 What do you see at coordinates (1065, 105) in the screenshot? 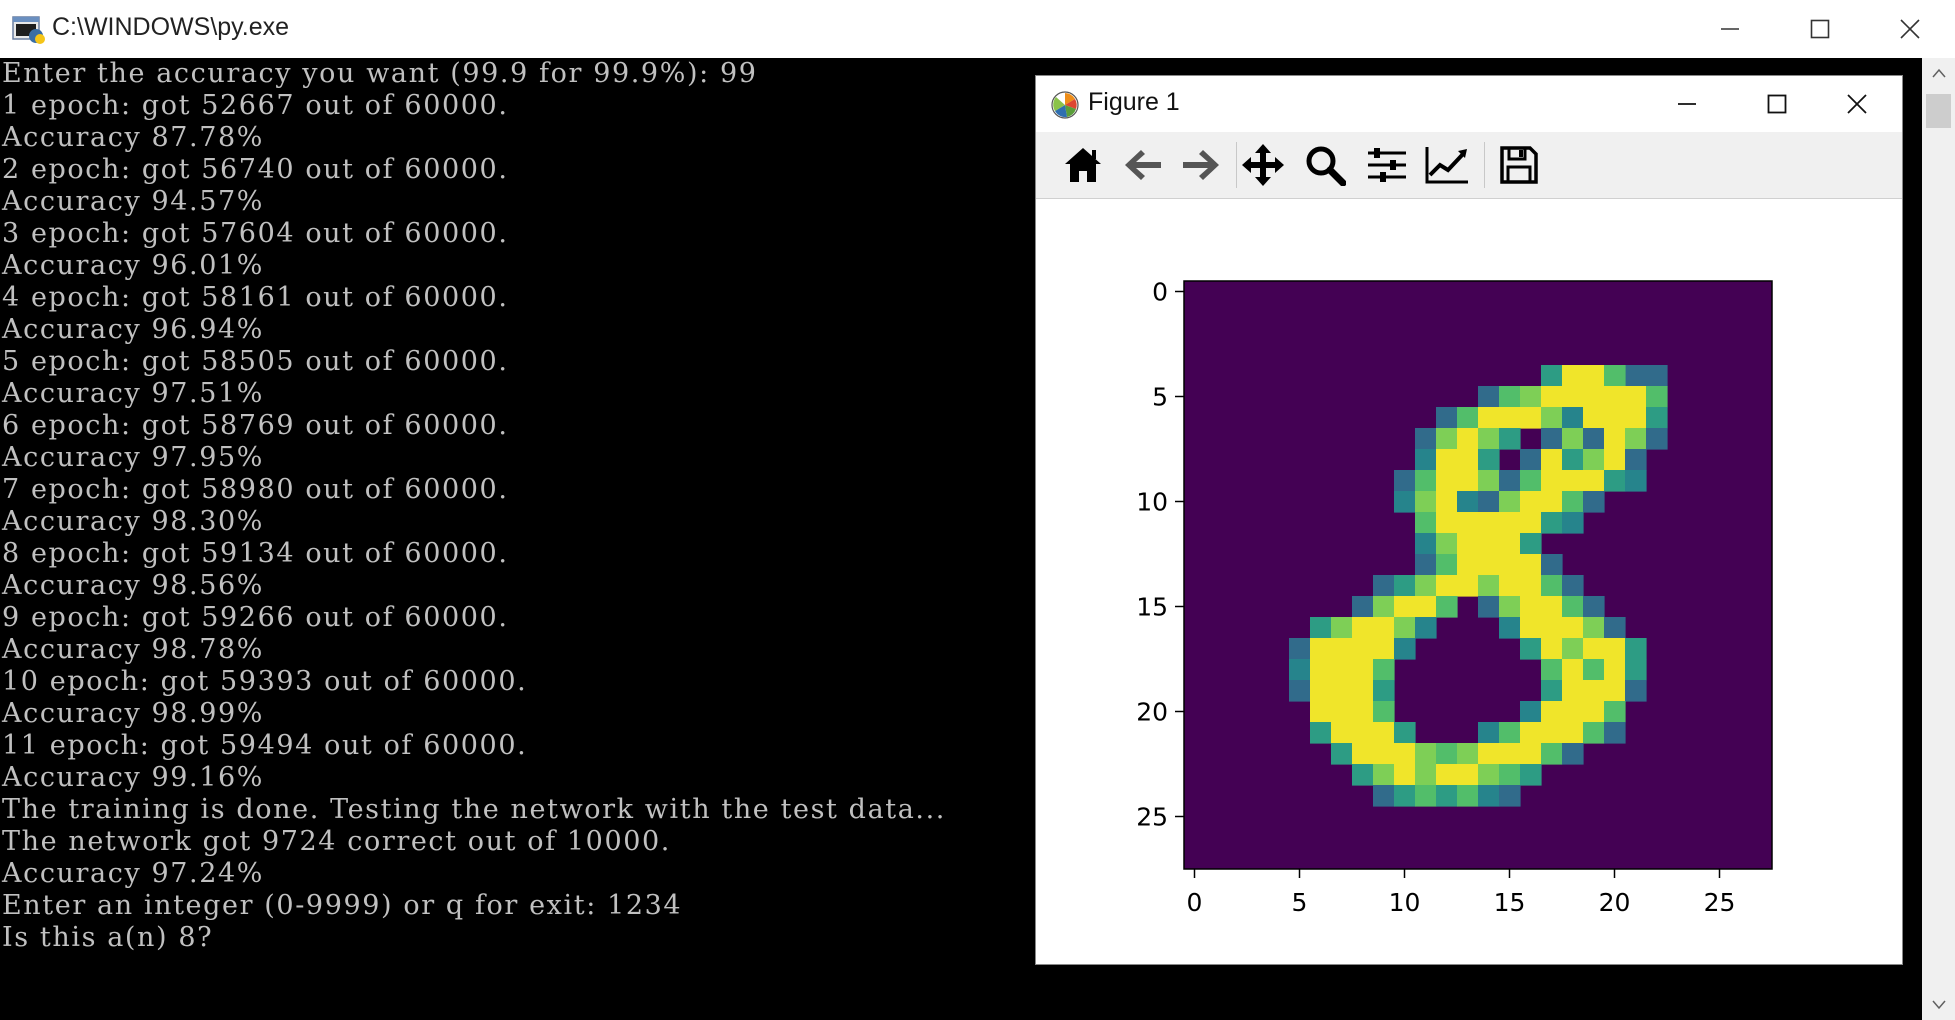
I see `matplotlib-icon` at bounding box center [1065, 105].